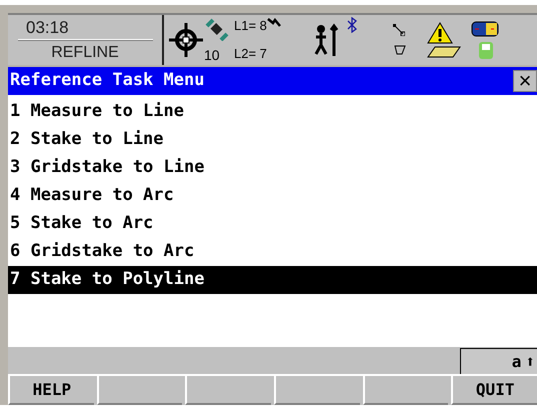  Describe the element at coordinates (398, 30) in the screenshot. I see `line-nodes-icon` at that location.